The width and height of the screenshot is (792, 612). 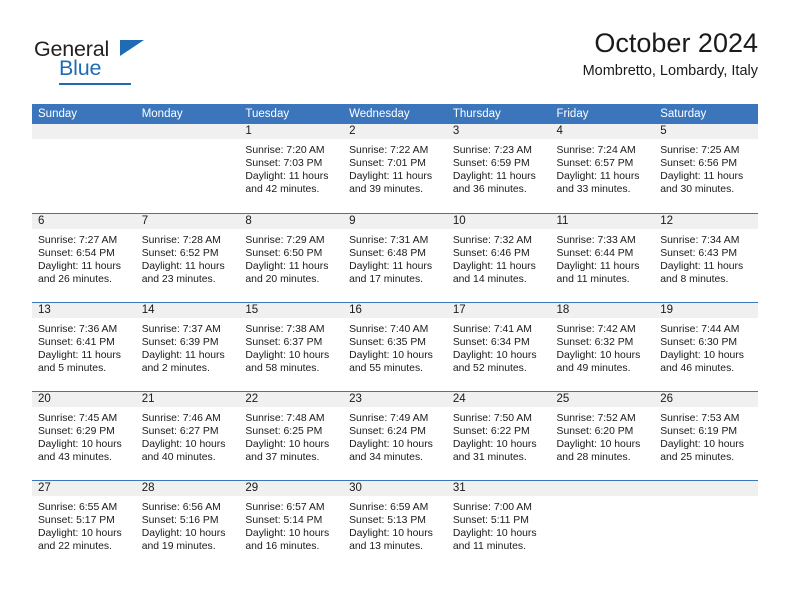 What do you see at coordinates (706, 488) in the screenshot?
I see `day-number` at bounding box center [706, 488].